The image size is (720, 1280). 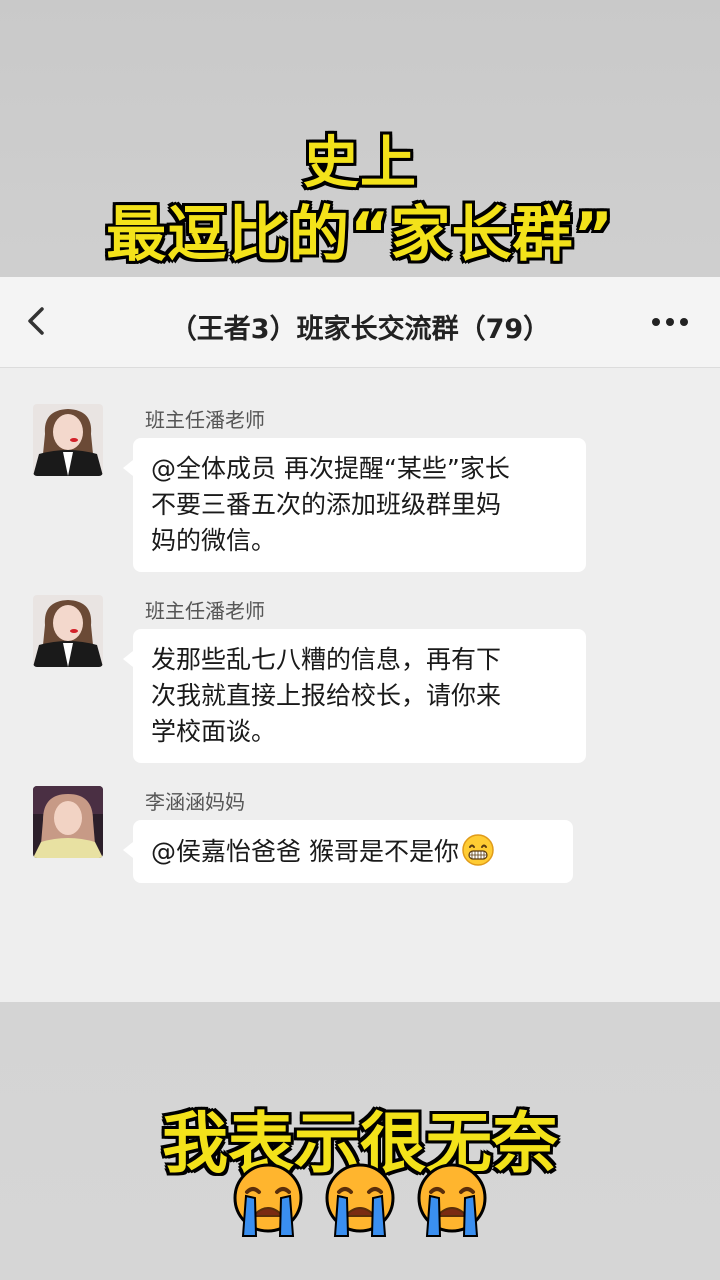 I want to click on message-line: 发那些乱七八糟的信息，再有下, so click(x=326, y=659).